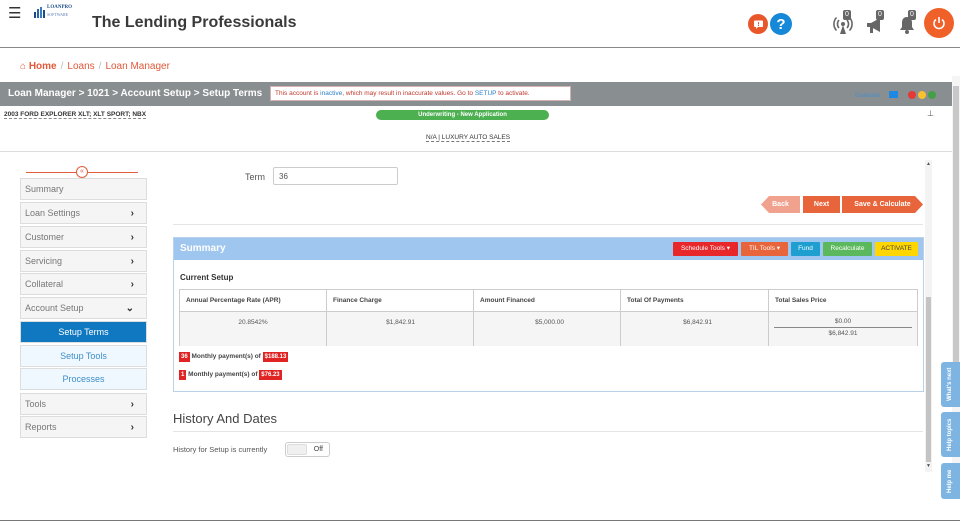 The image size is (960, 523). What do you see at coordinates (843, 323) in the screenshot?
I see `total-sales-price-value: $0.00` at bounding box center [843, 323].